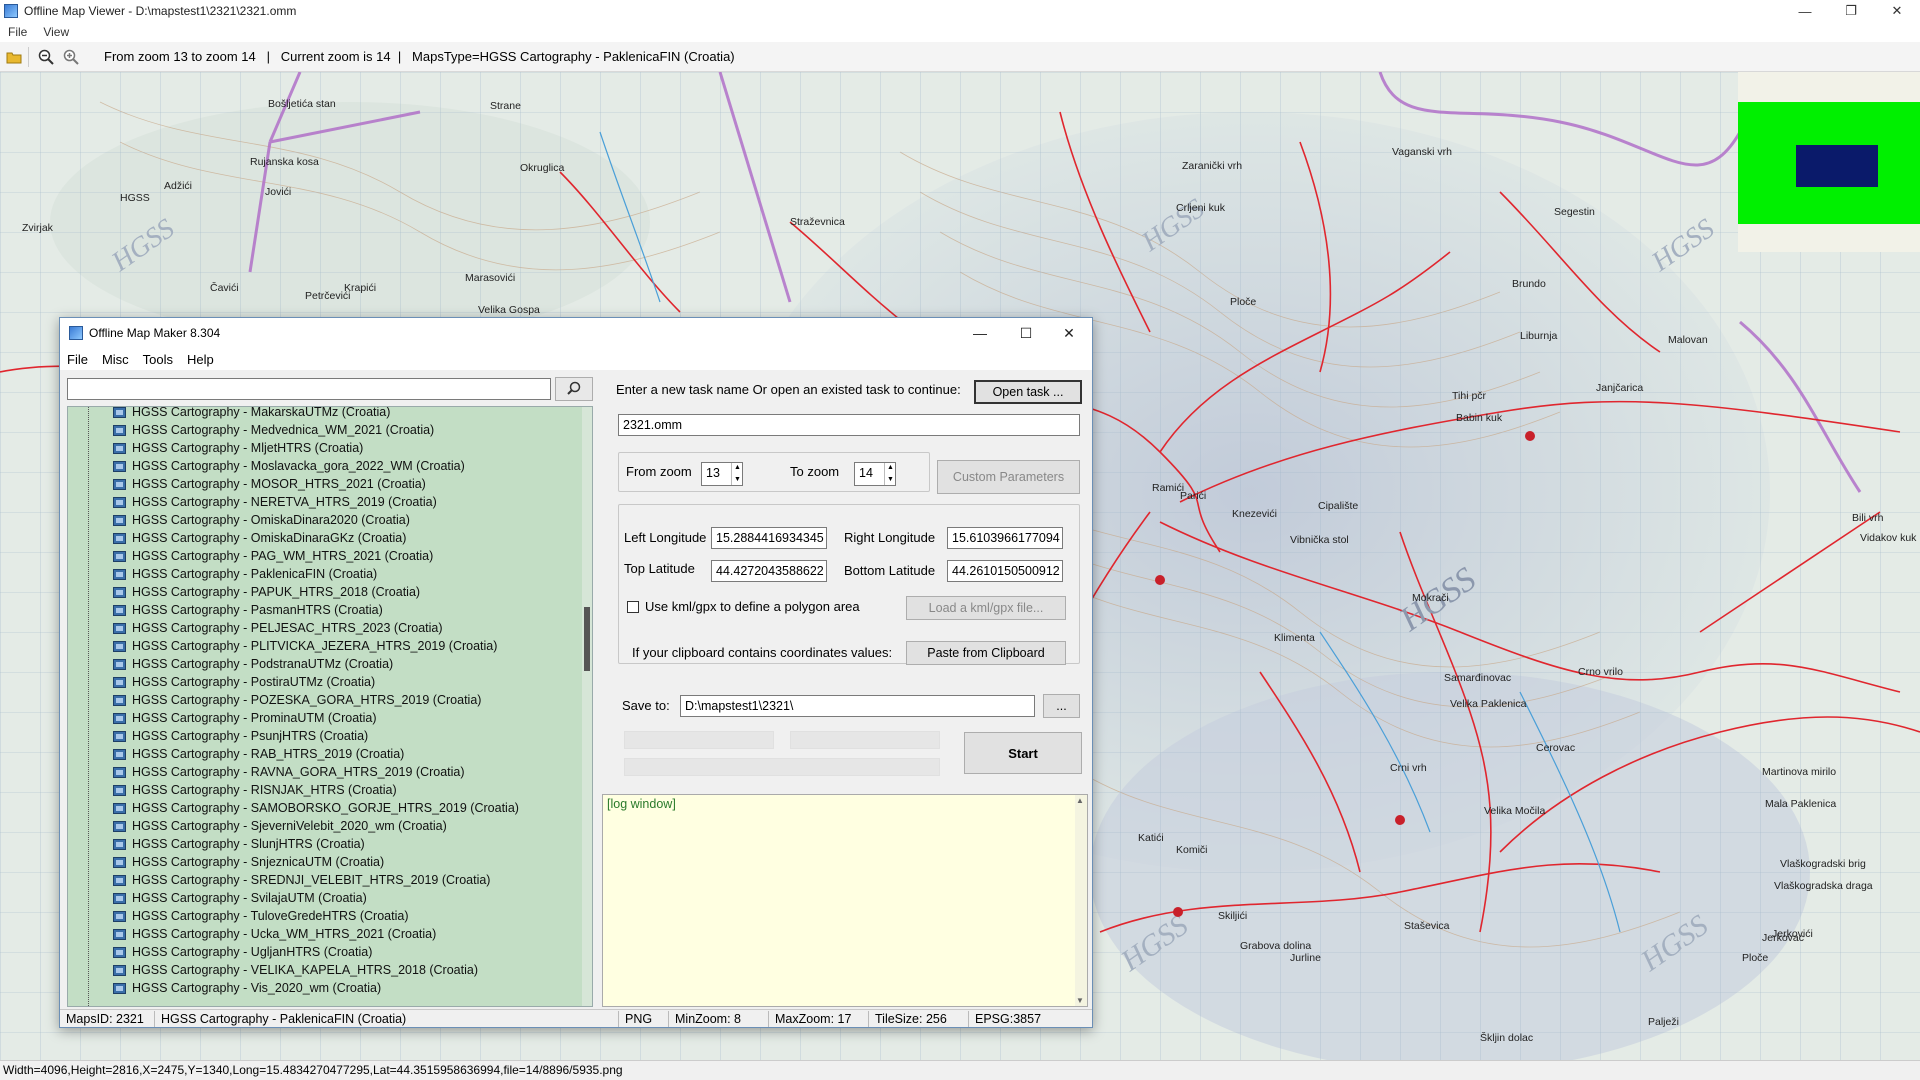 The width and height of the screenshot is (1920, 1080). I want to click on bottom-latitude-input: 44.2610150500912, so click(1005, 571).